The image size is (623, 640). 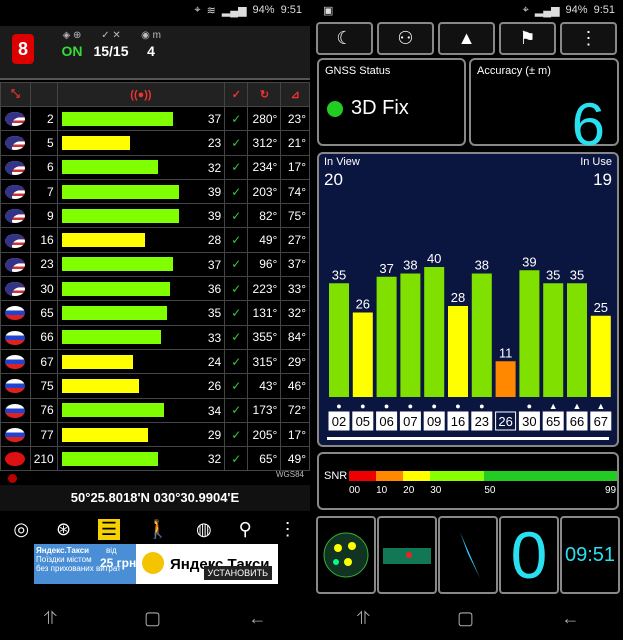 What do you see at coordinates (527, 38) in the screenshot?
I see `waypoint-button: ⚑` at bounding box center [527, 38].